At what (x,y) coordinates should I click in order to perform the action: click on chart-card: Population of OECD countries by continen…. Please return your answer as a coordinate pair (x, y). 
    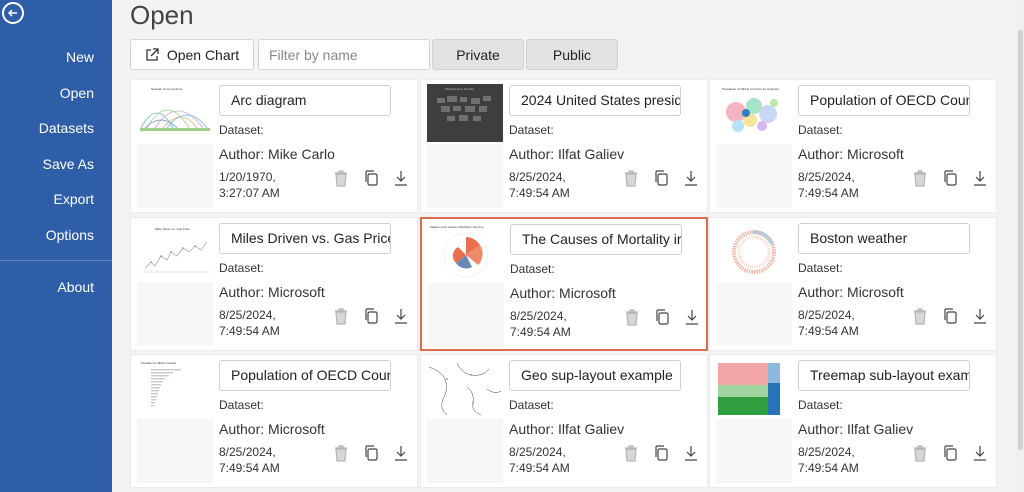
    Looking at the image, I should click on (853, 146).